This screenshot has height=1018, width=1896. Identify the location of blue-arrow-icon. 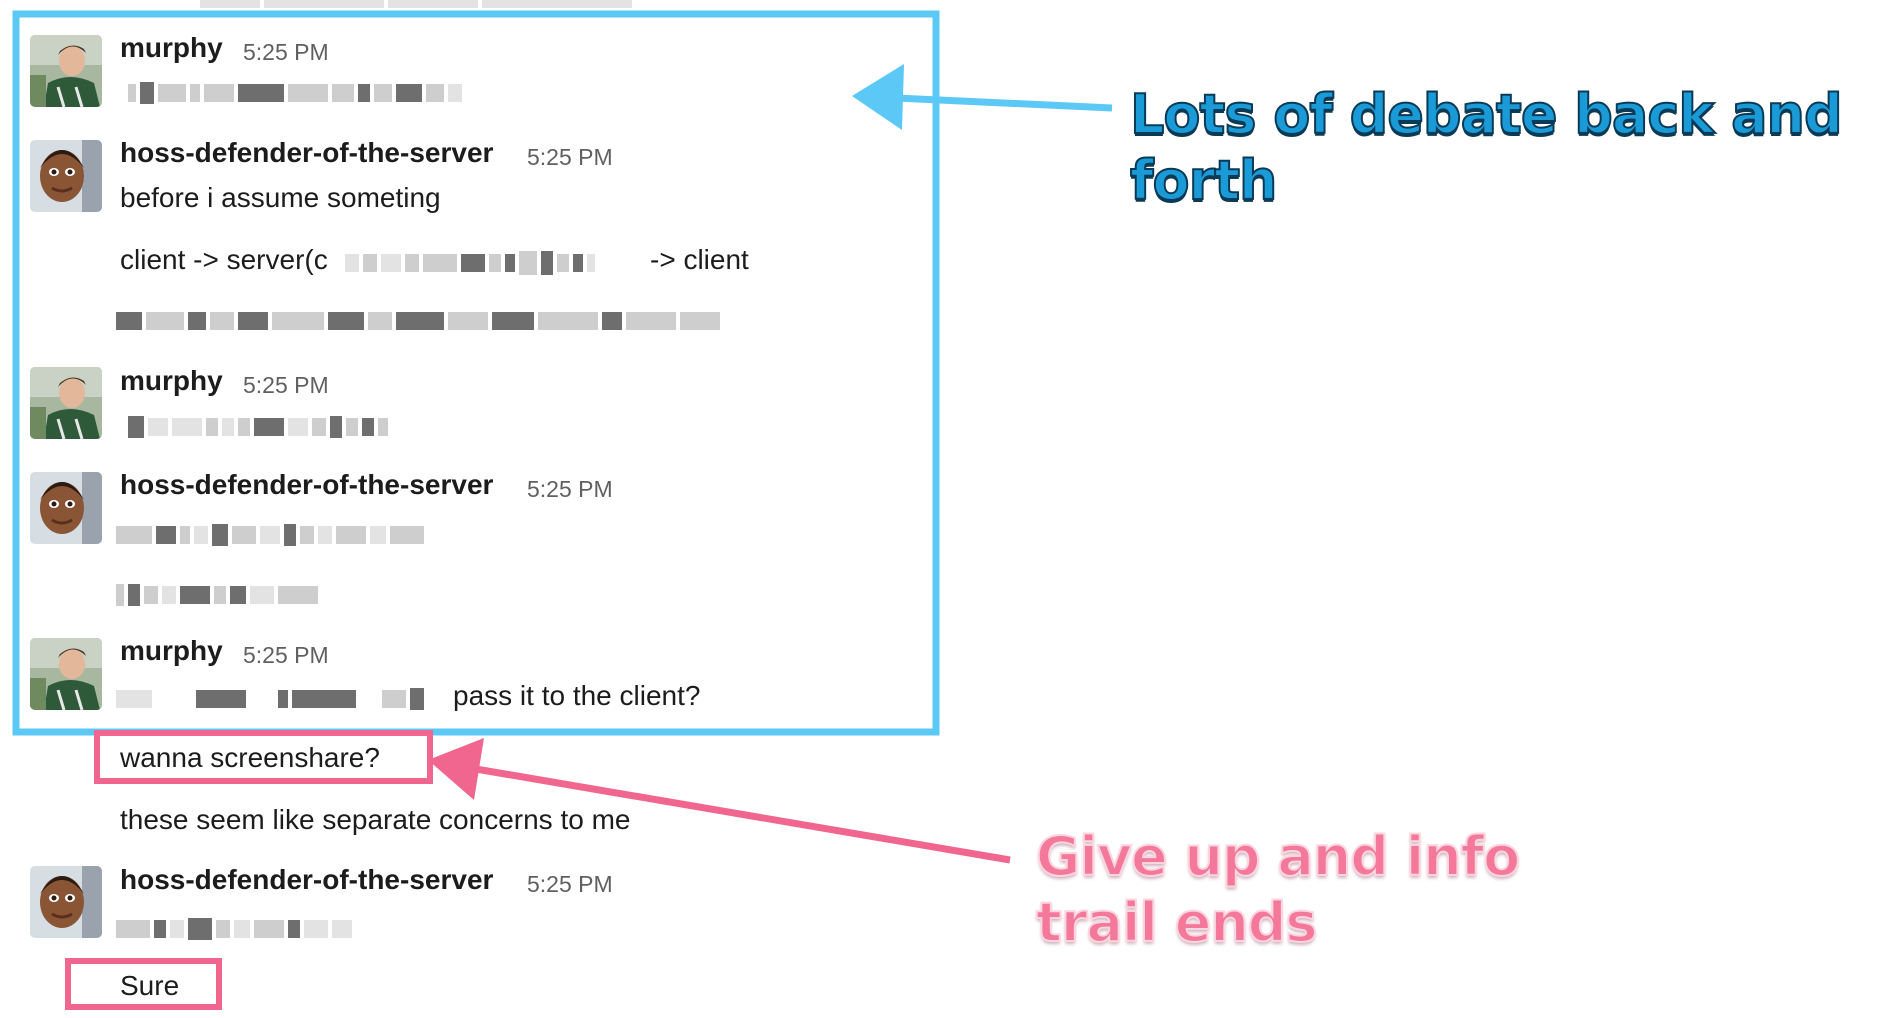
(982, 97).